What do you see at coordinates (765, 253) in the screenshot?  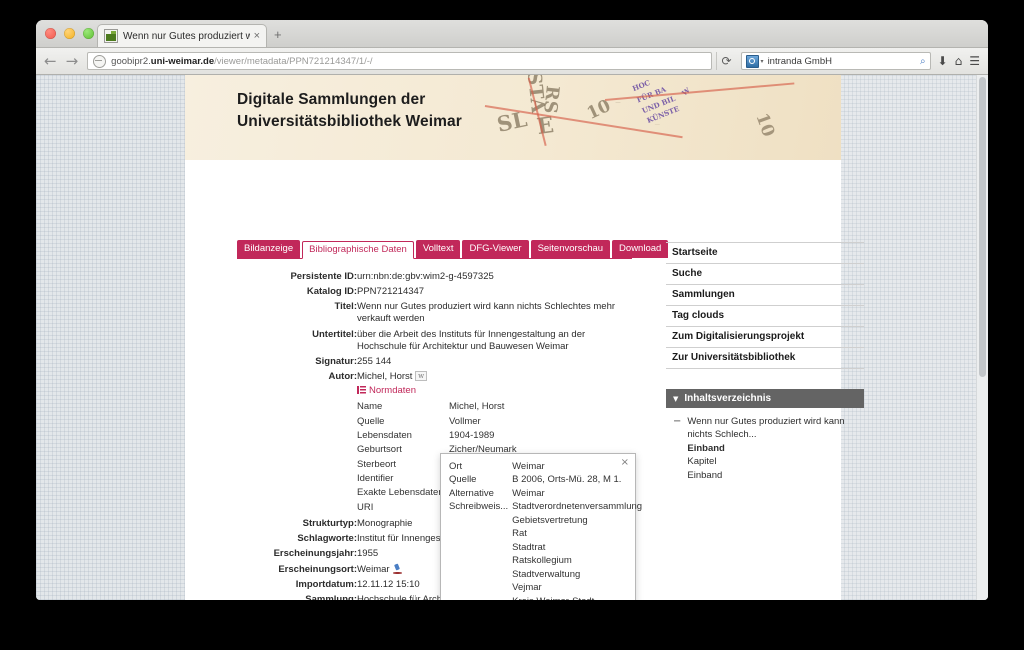 I see `sidebar-item-startseite: Startseite` at bounding box center [765, 253].